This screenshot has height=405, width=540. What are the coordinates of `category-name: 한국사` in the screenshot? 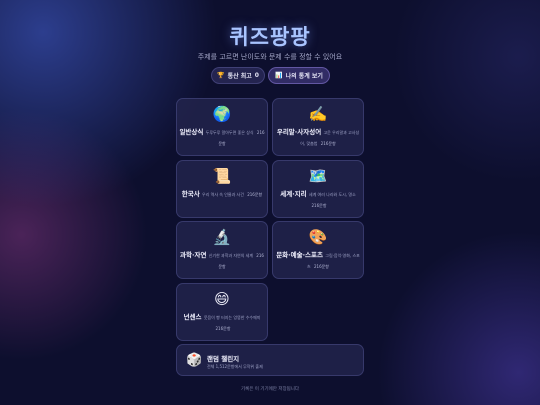 It's located at (190, 194).